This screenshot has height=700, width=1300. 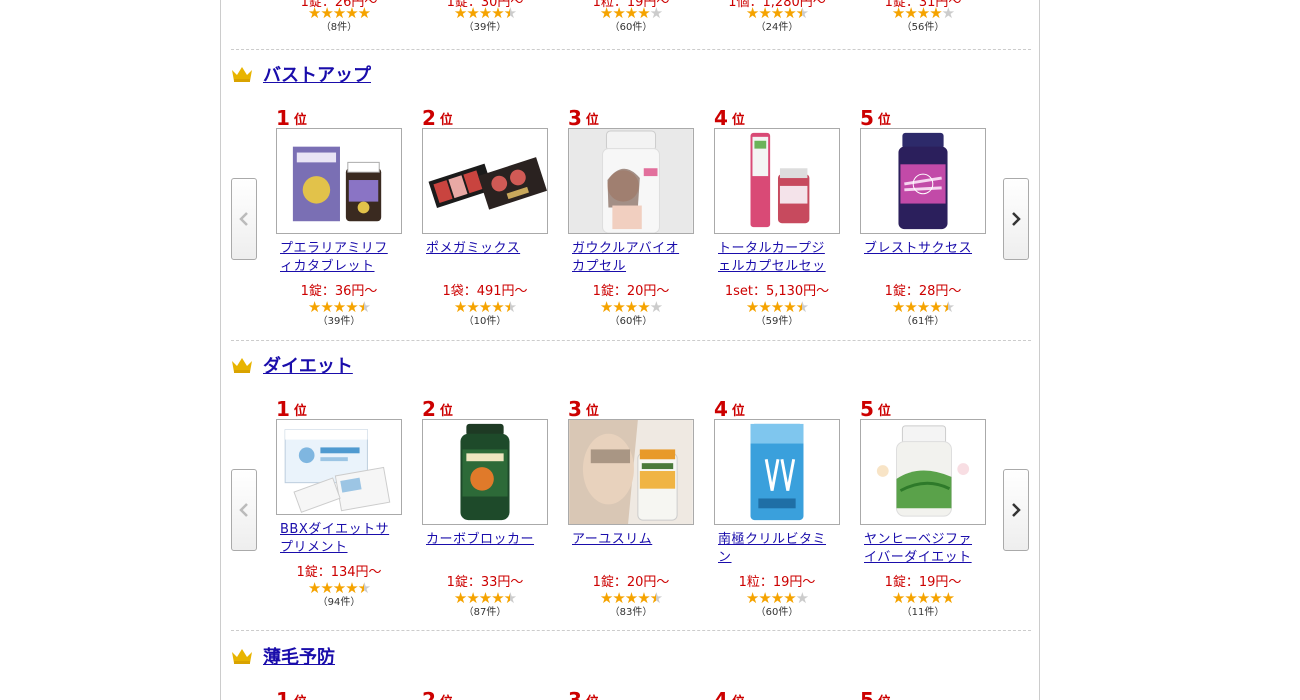 What do you see at coordinates (777, 550) in the screenshot?
I see `product-name-link: 南極クリルビタミン` at bounding box center [777, 550].